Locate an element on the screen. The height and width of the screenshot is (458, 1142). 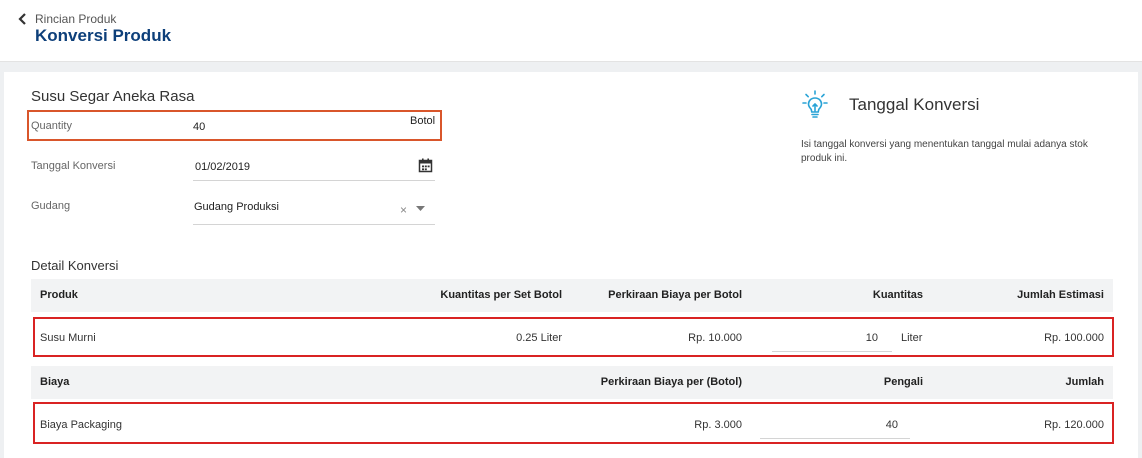
quantity-field-highlight is located at coordinates (234, 125).